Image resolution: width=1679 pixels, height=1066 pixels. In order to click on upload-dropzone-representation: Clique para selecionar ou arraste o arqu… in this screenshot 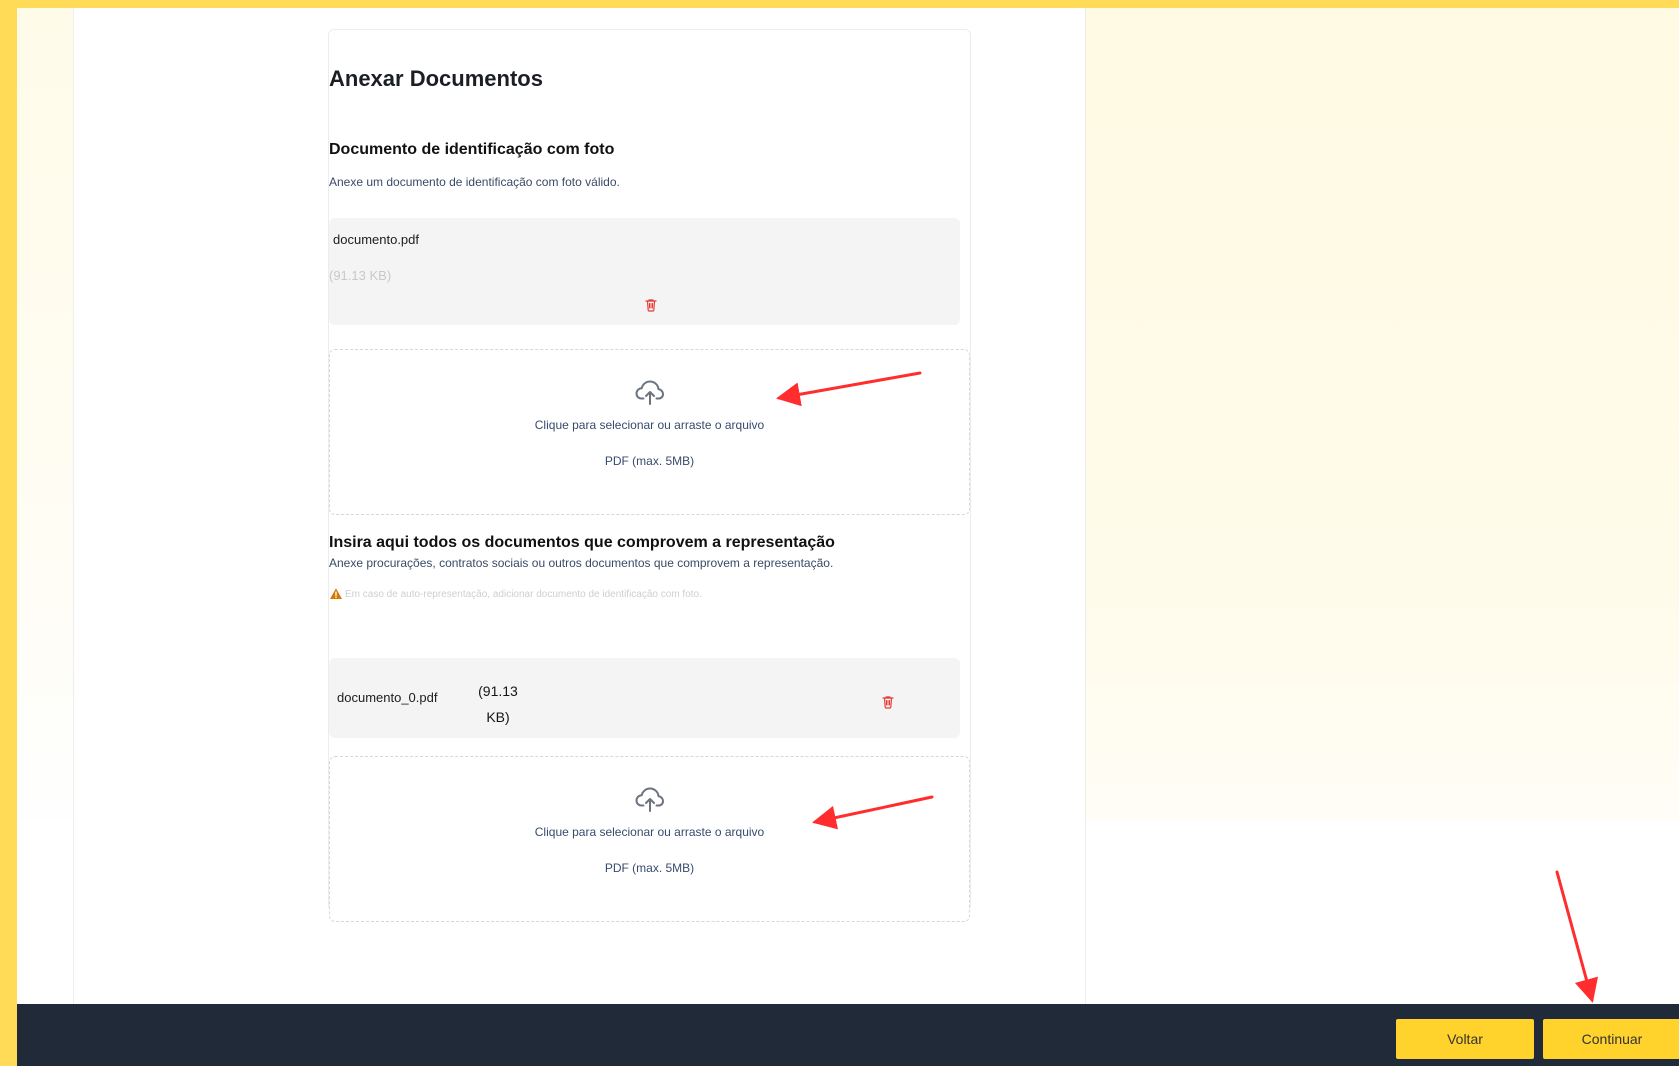, I will do `click(649, 839)`.